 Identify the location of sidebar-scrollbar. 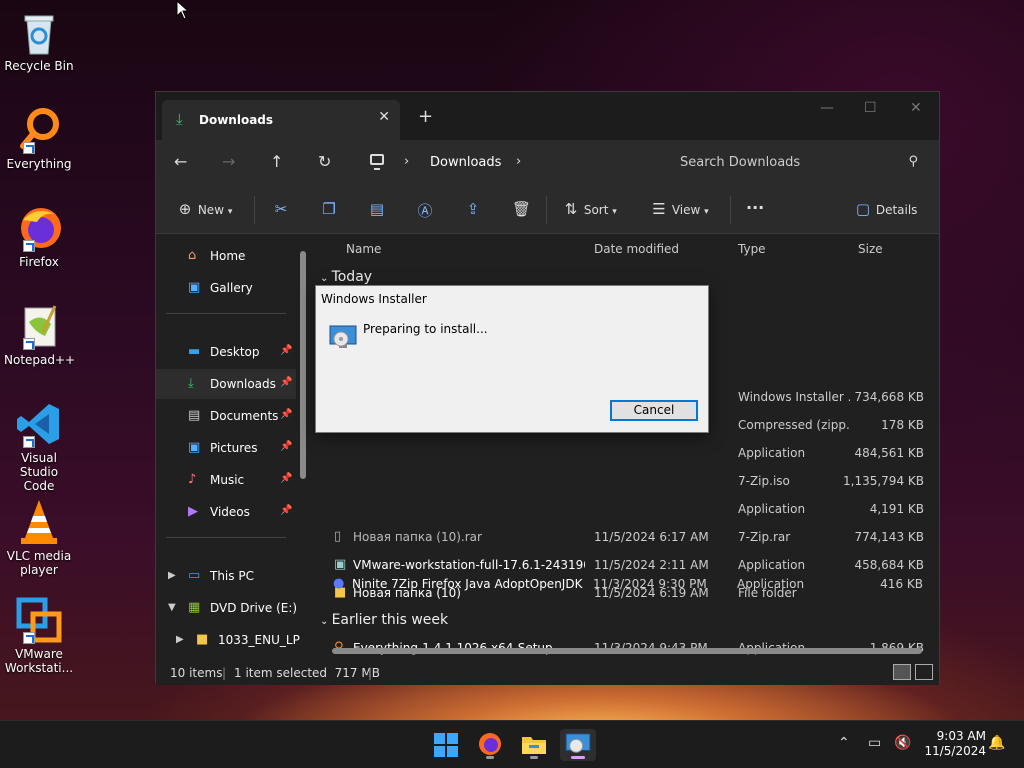
(303, 365).